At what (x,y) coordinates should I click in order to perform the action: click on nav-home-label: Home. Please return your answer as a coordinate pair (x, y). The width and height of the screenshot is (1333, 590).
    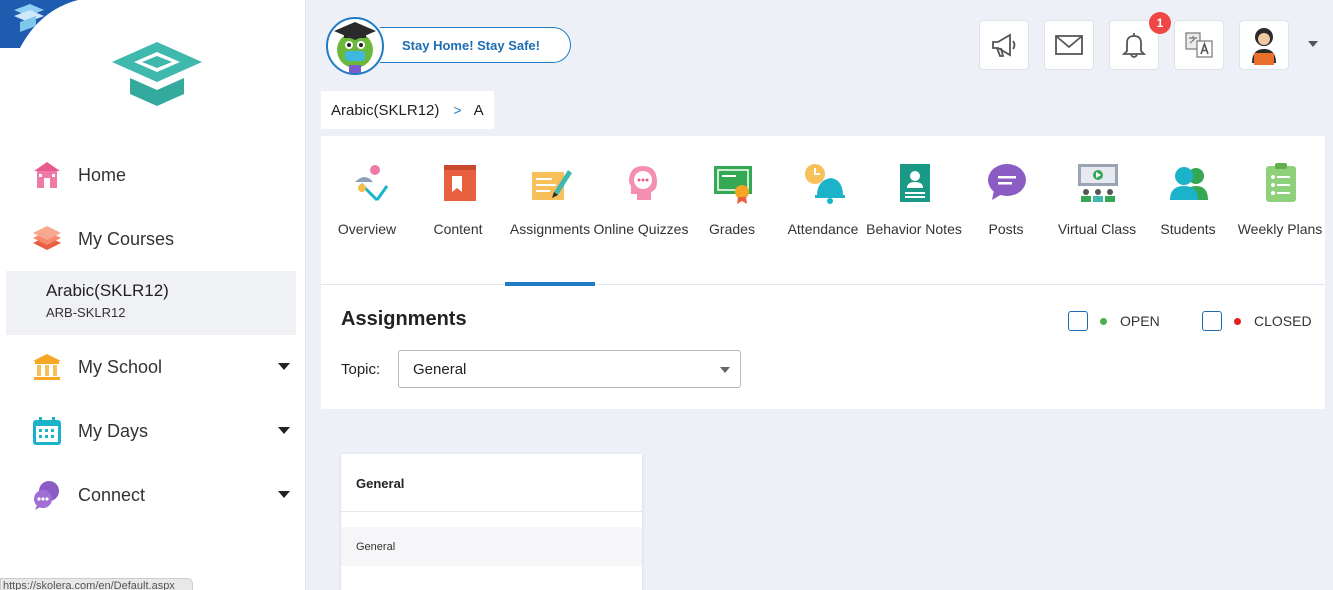
    Looking at the image, I should click on (102, 174).